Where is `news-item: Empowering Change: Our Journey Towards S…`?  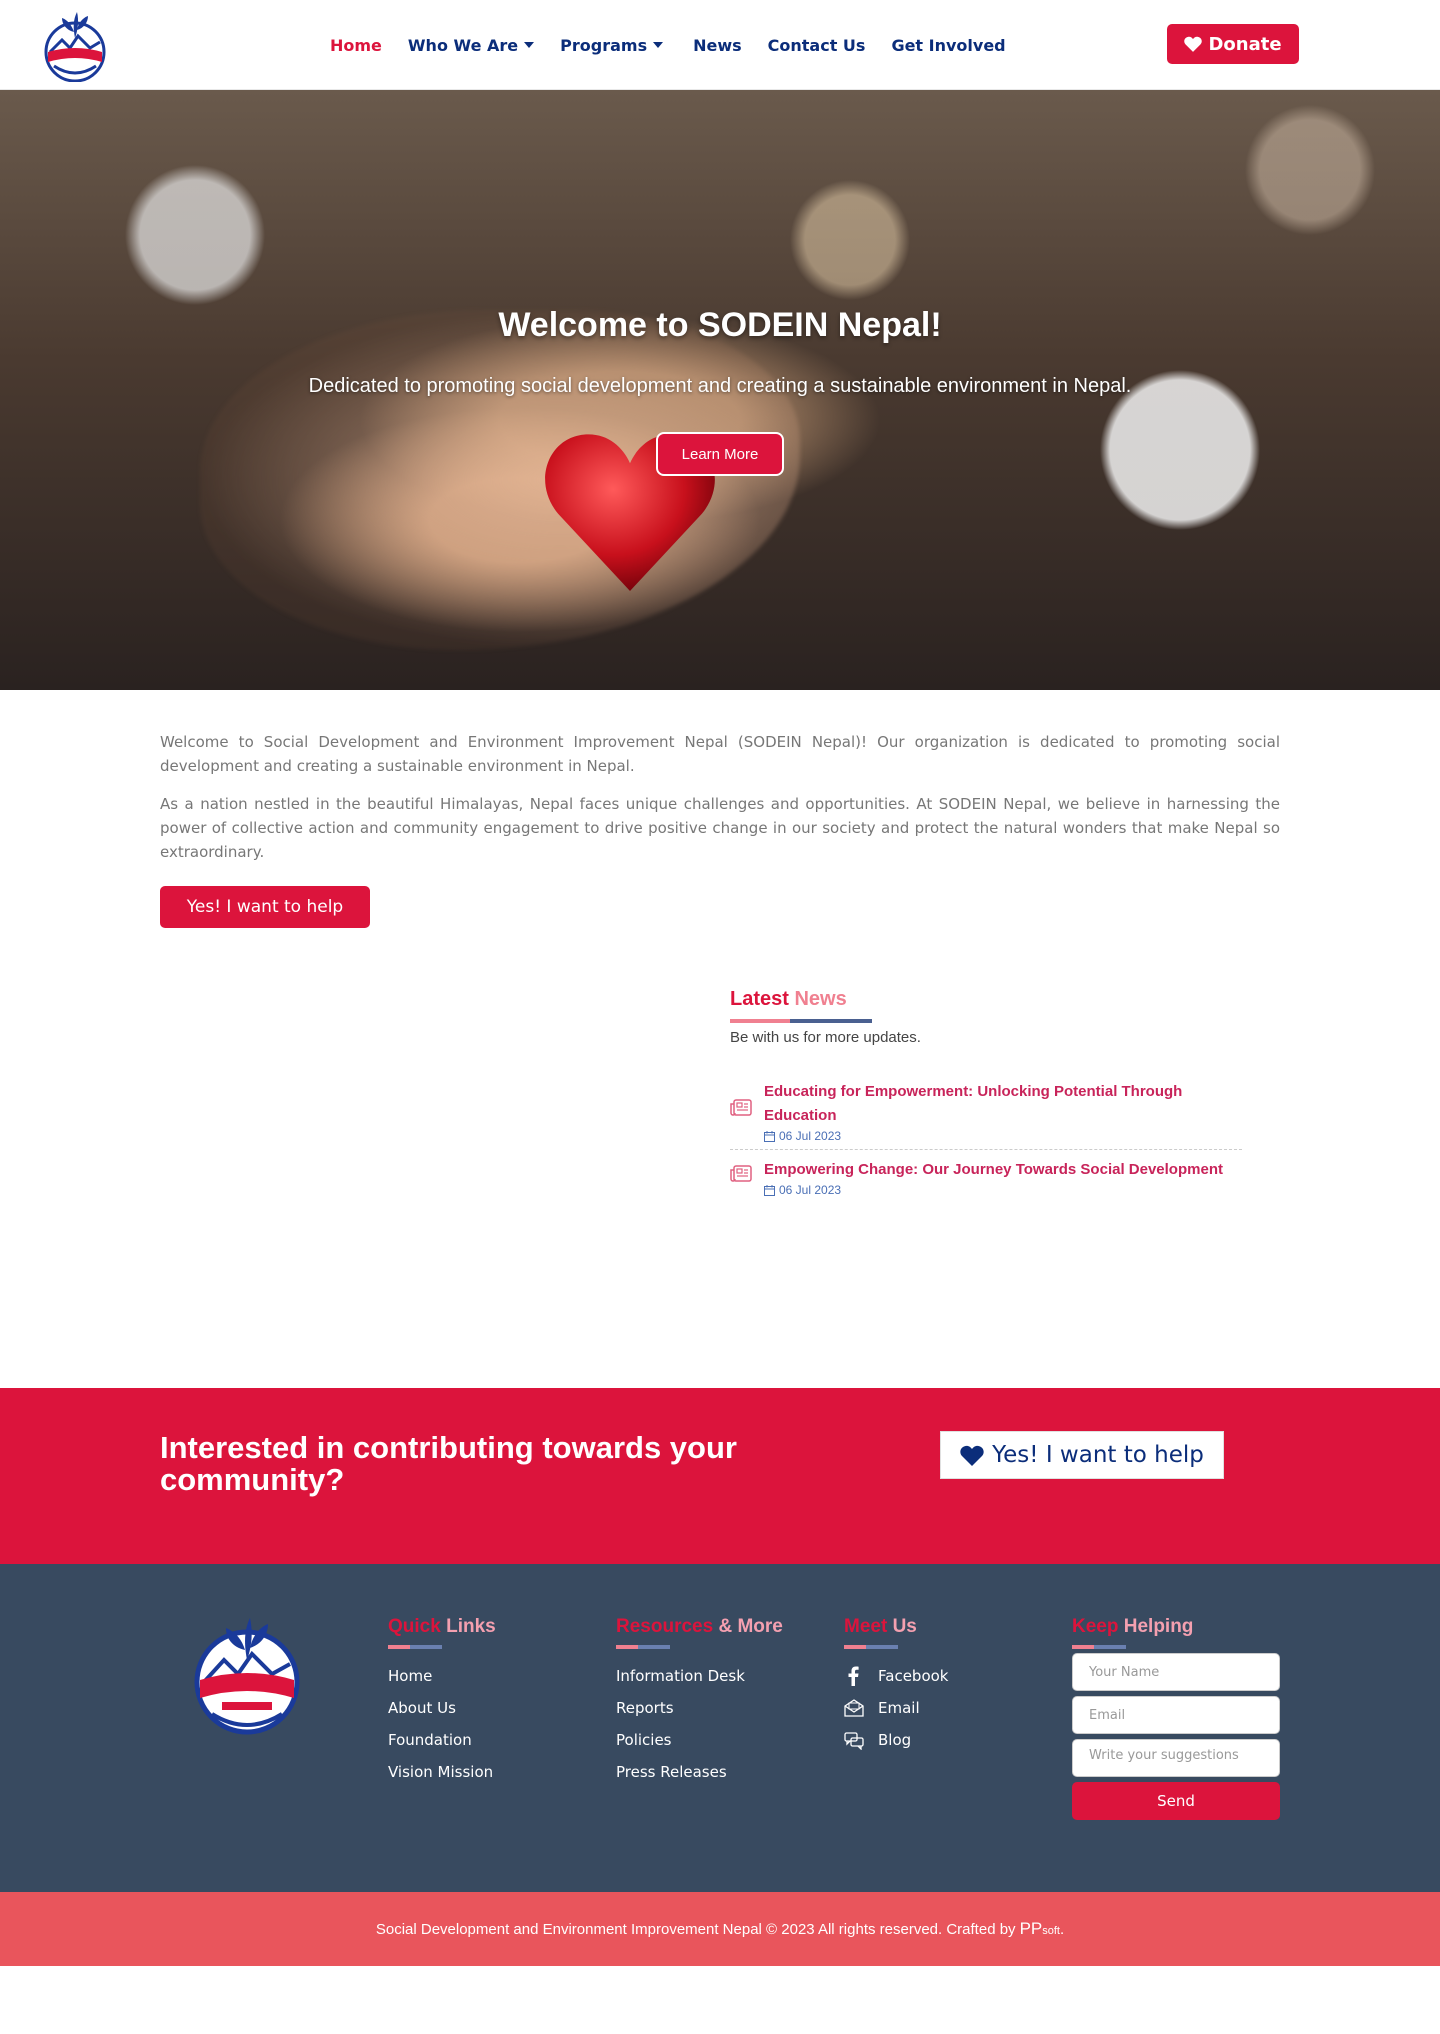 news-item: Empowering Change: Our Journey Towards S… is located at coordinates (986, 1176).